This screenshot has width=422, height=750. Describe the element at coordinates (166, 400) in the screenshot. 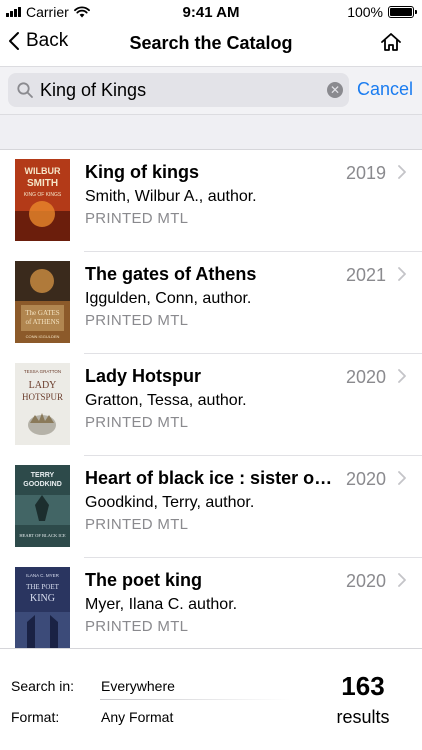

I see `result-author: Gratton, Tessa, author.` at that location.